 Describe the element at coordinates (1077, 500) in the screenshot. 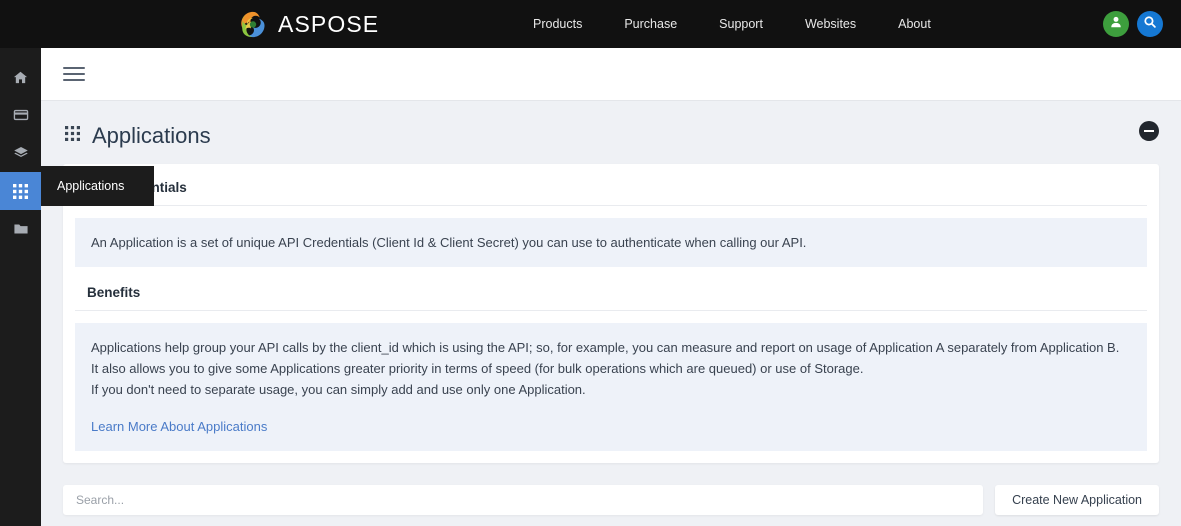

I see `create-new-application-button: Create New Application` at that location.